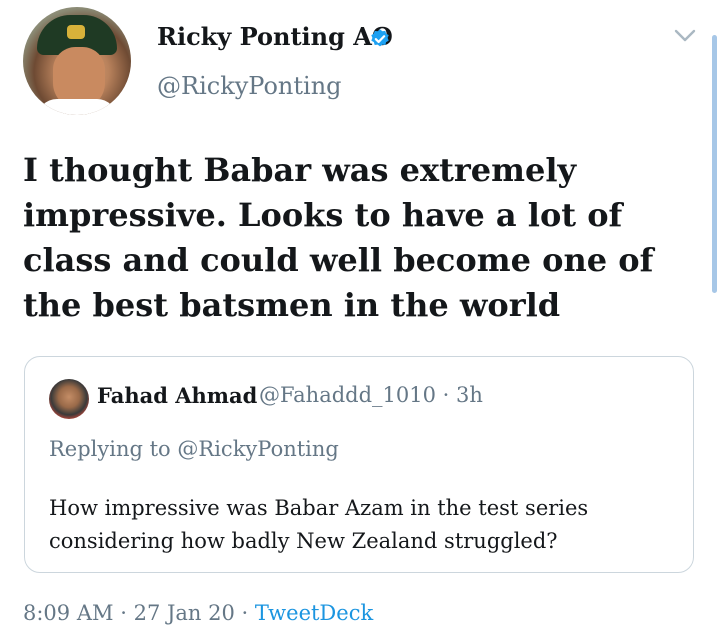 The image size is (720, 638). What do you see at coordinates (685, 36) in the screenshot?
I see `chevron-down-icon` at bounding box center [685, 36].